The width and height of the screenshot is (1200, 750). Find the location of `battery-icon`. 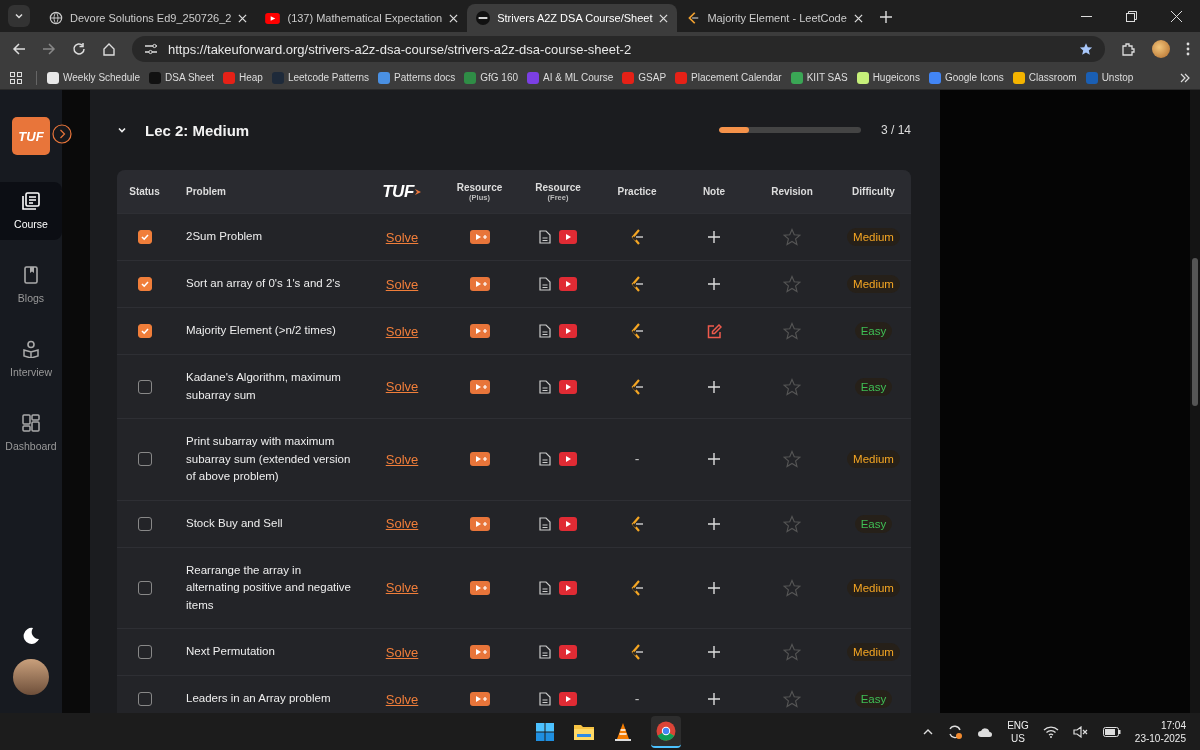

battery-icon is located at coordinates (1111, 731).